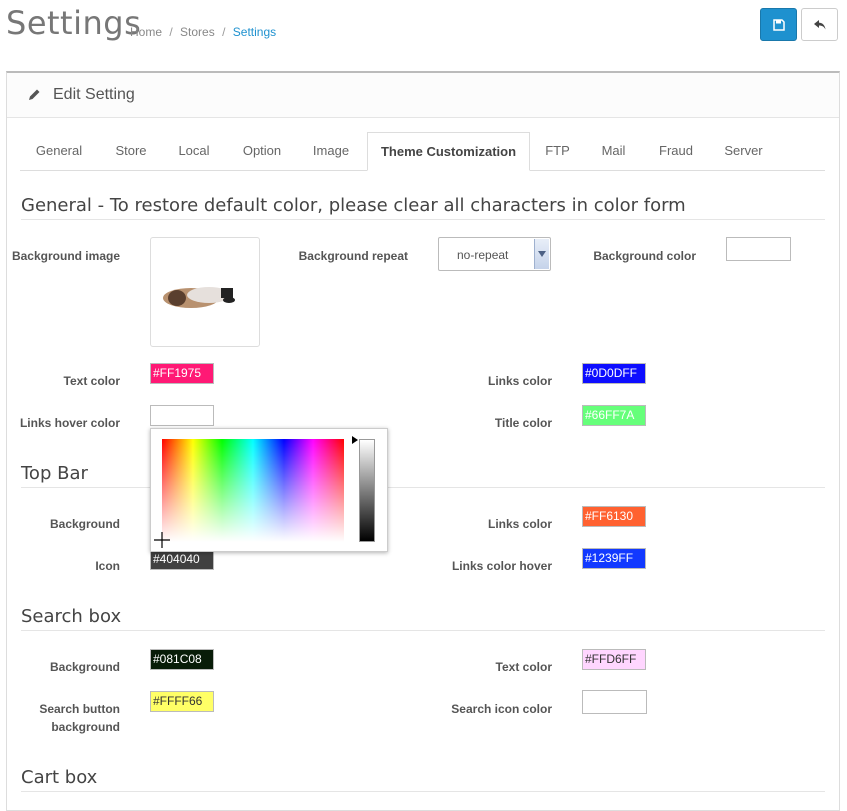  What do you see at coordinates (614, 659) in the screenshot?
I see `searchbox-text-color-input: #FFD6FF` at bounding box center [614, 659].